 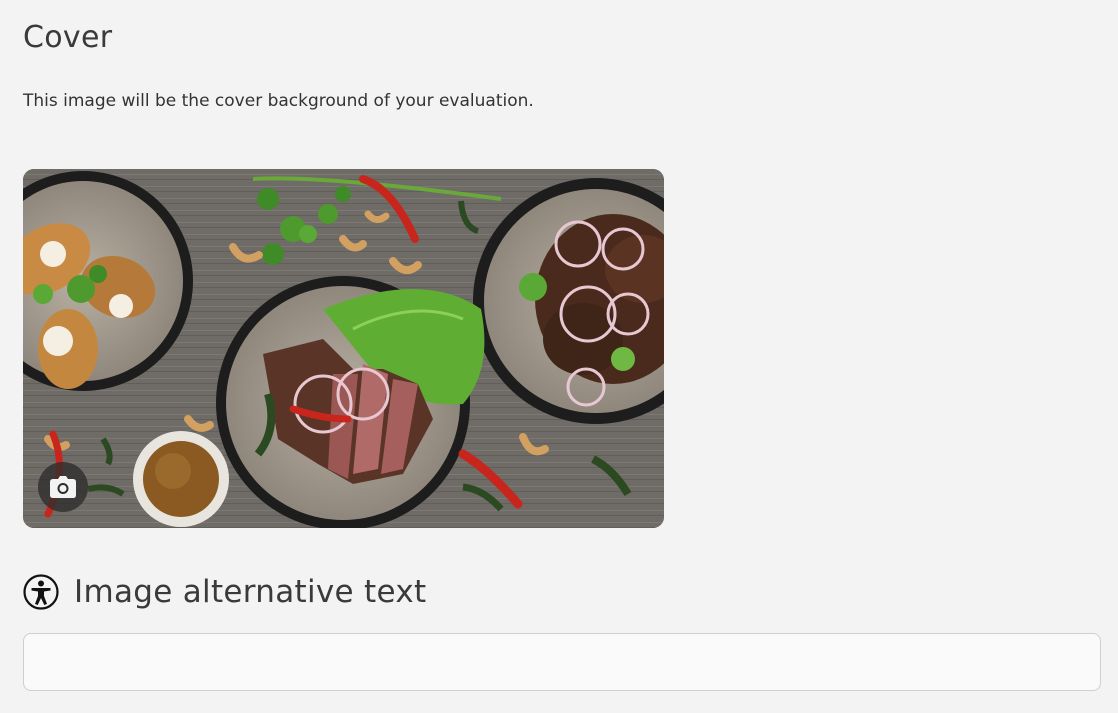 I want to click on alt-text-input, so click(x=562, y=662).